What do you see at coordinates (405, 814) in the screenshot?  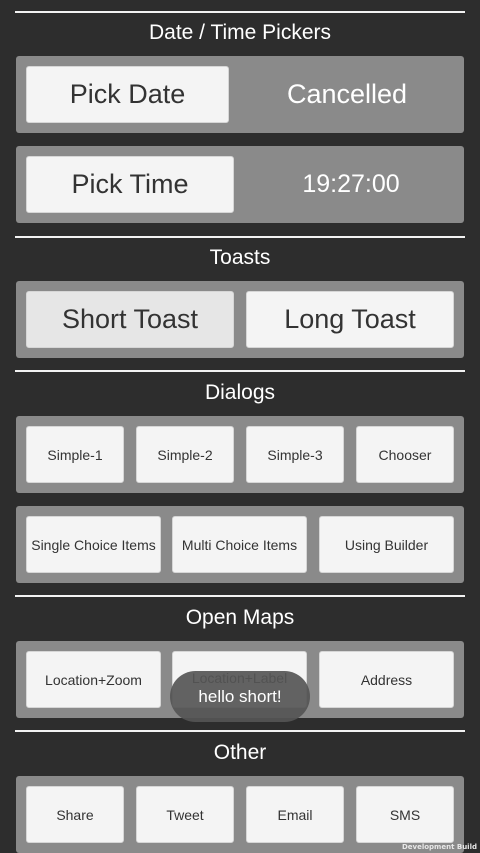 I see `sms-button: SMS` at bounding box center [405, 814].